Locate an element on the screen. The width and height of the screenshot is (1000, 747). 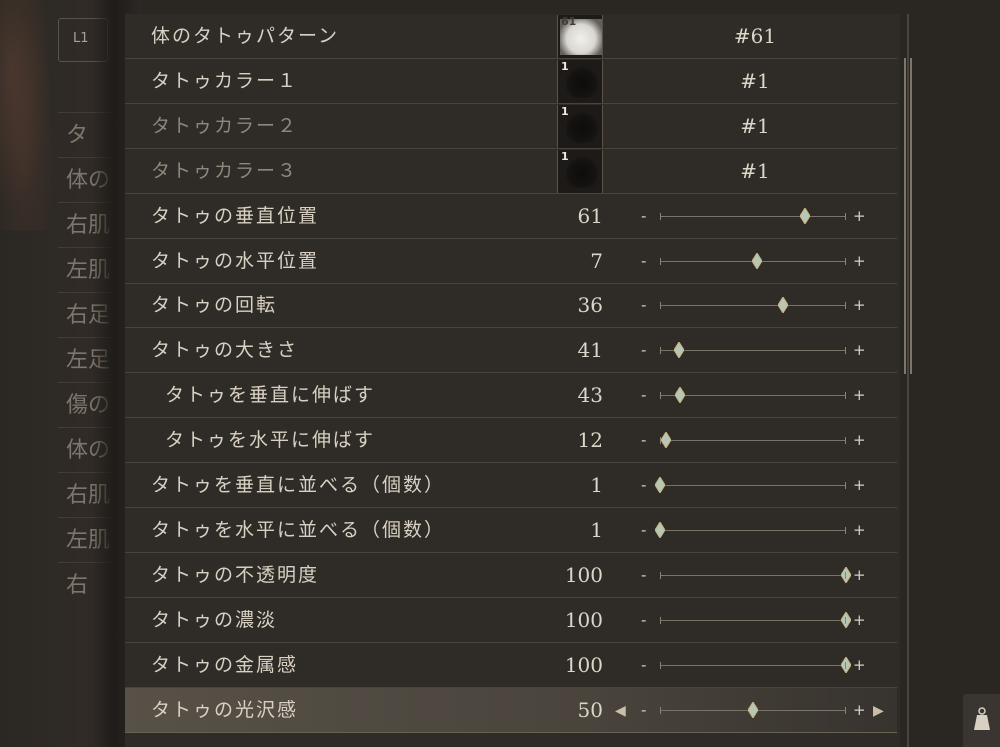
row-label: タトゥの光沢感 is located at coordinates (225, 709).